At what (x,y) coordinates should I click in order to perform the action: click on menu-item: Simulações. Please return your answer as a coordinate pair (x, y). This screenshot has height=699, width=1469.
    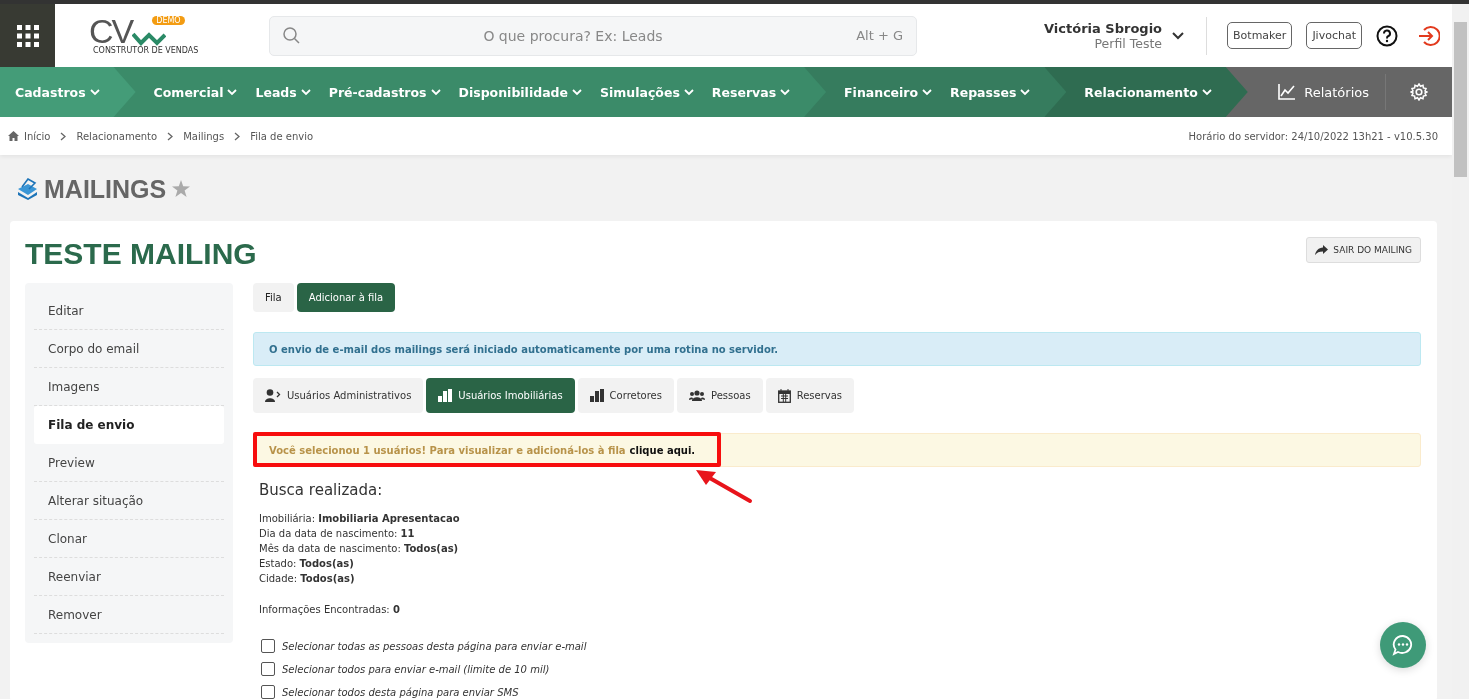
    Looking at the image, I should click on (647, 92).